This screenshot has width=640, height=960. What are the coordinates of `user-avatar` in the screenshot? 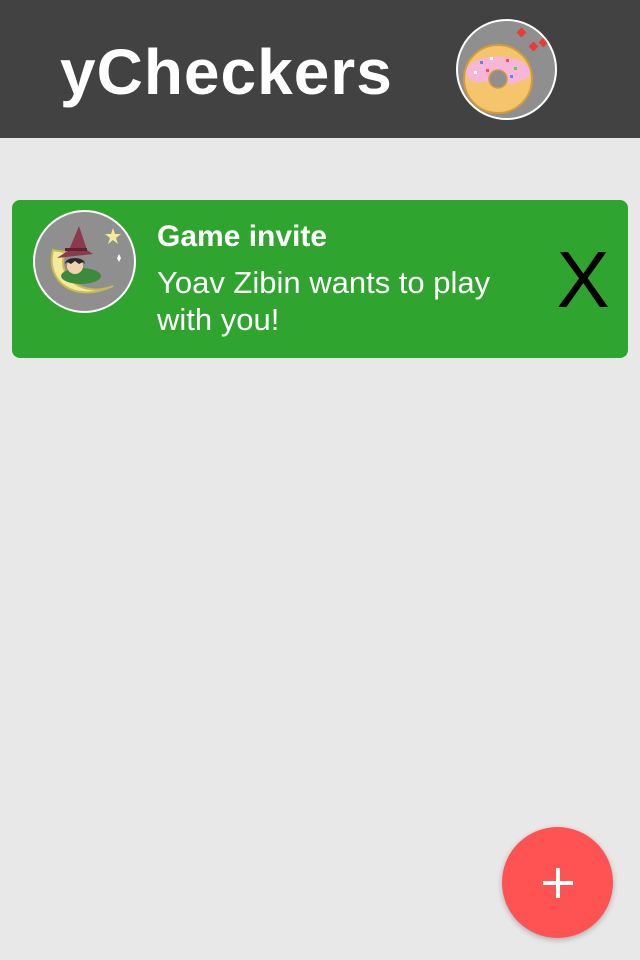 It's located at (506, 69).